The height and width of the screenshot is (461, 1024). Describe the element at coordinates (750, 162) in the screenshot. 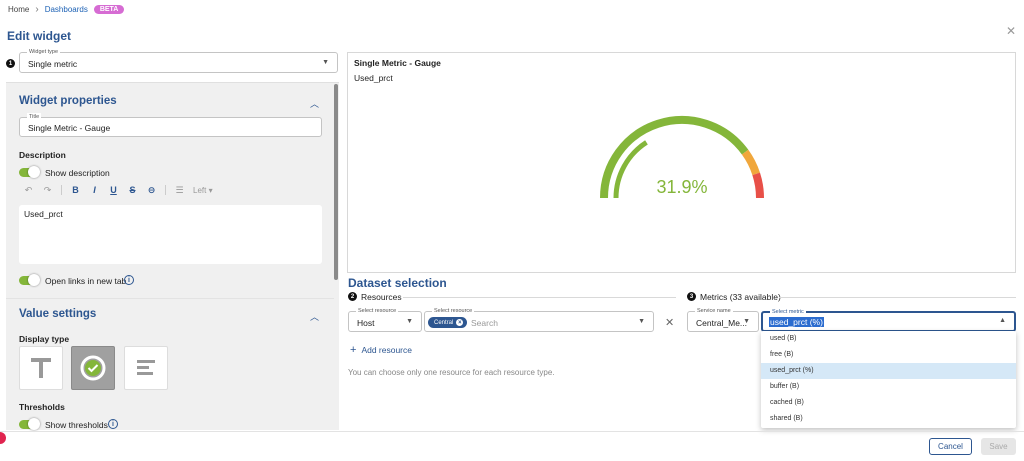

I see `gauge-track-warning` at that location.